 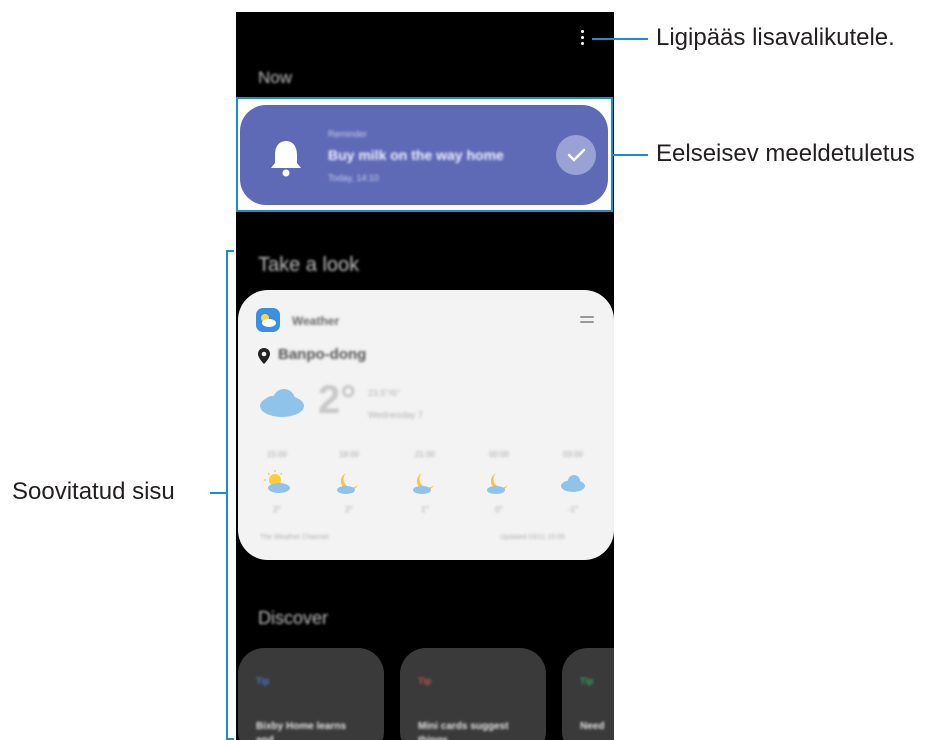 I want to click on forecast-hour: 21:00 1°, so click(x=425, y=482).